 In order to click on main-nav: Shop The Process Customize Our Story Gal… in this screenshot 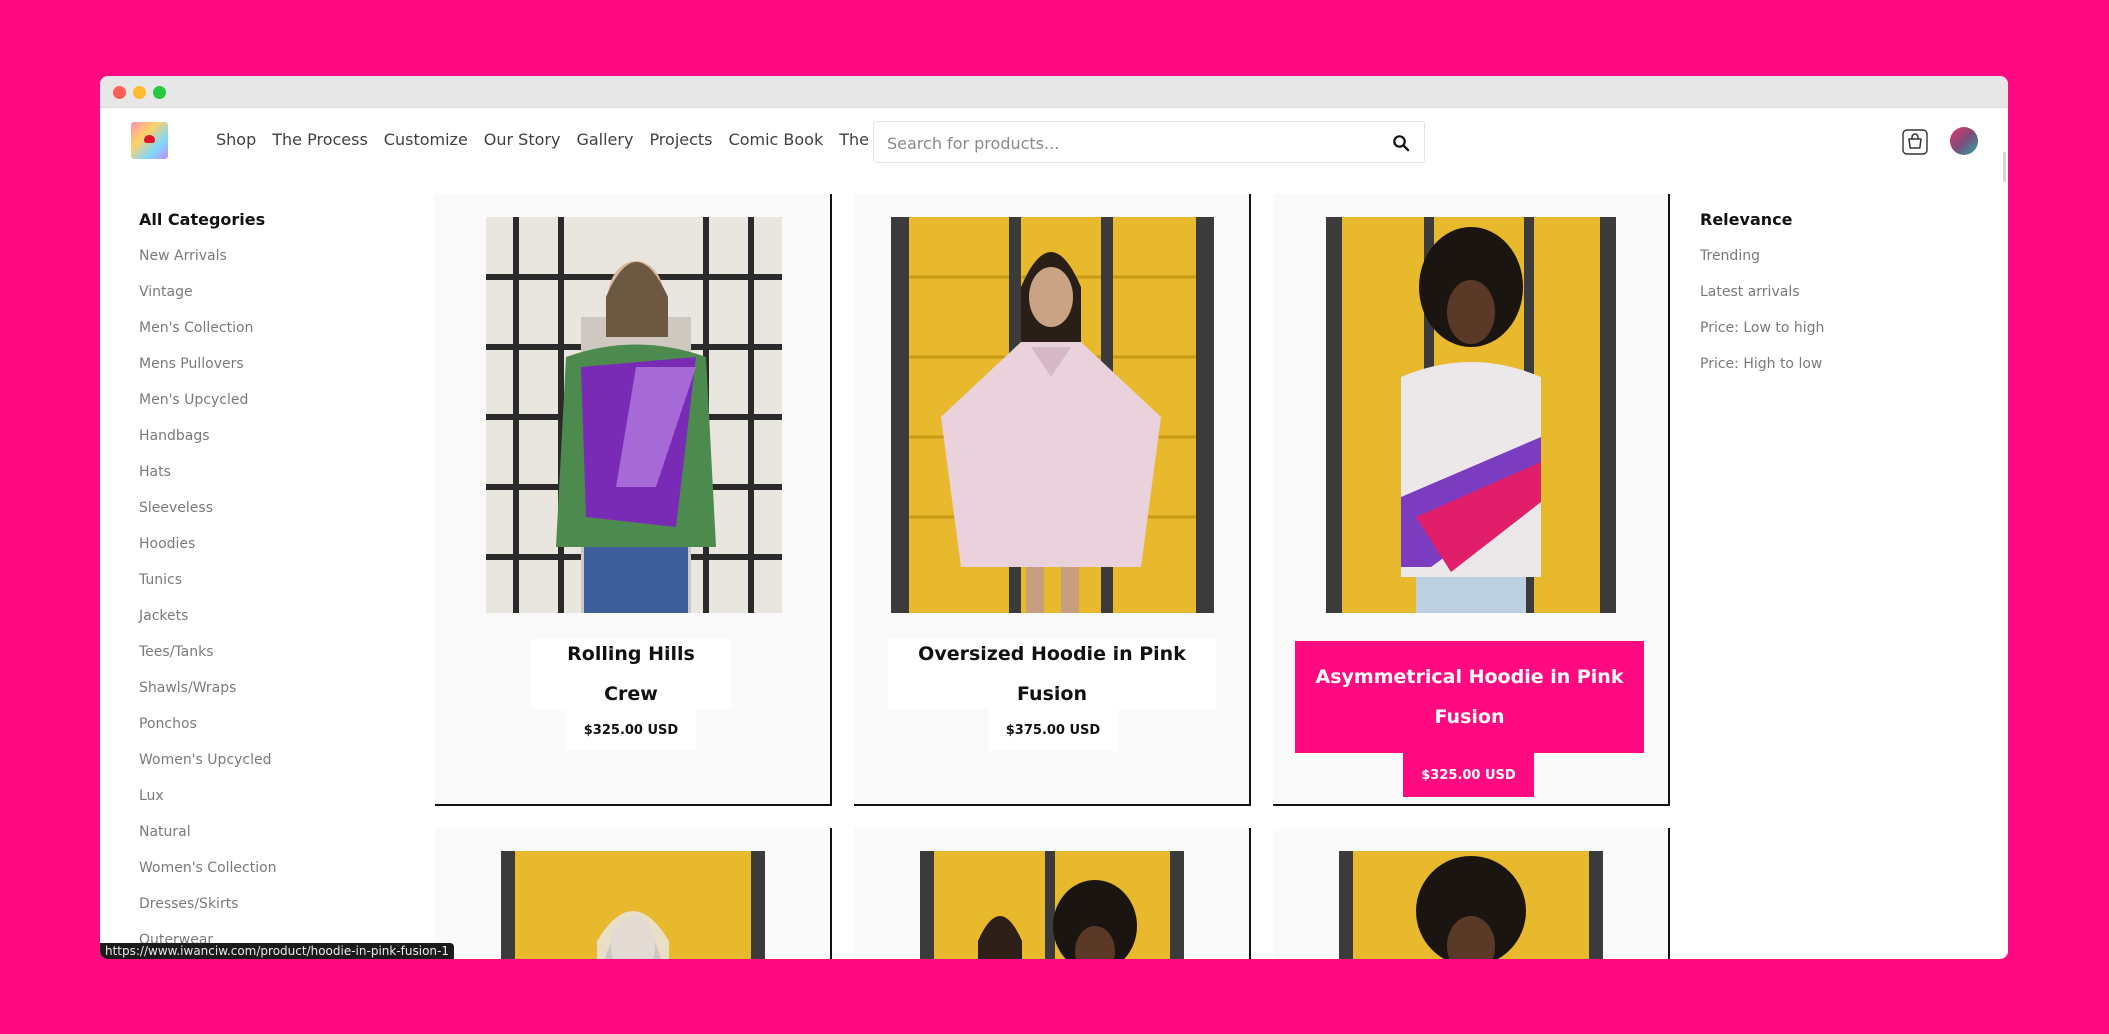, I will do `click(572, 140)`.